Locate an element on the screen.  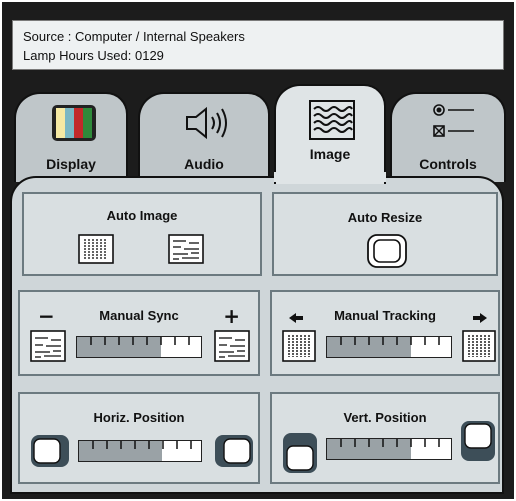
horiz-position-slider is located at coordinates (140, 451).